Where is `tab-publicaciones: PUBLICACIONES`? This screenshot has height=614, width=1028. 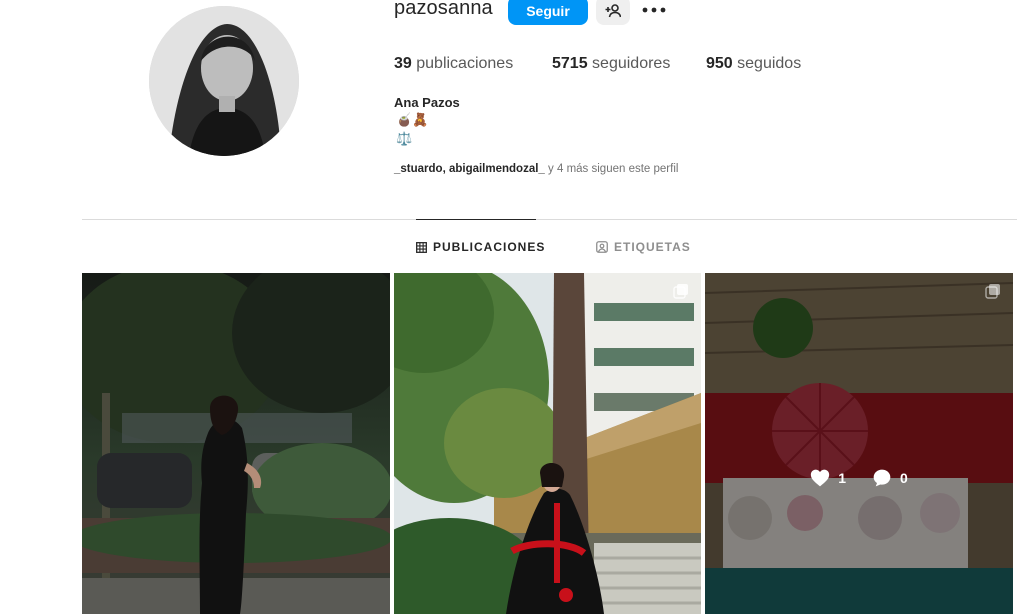
tab-publicaciones: PUBLICACIONES is located at coordinates (480, 247).